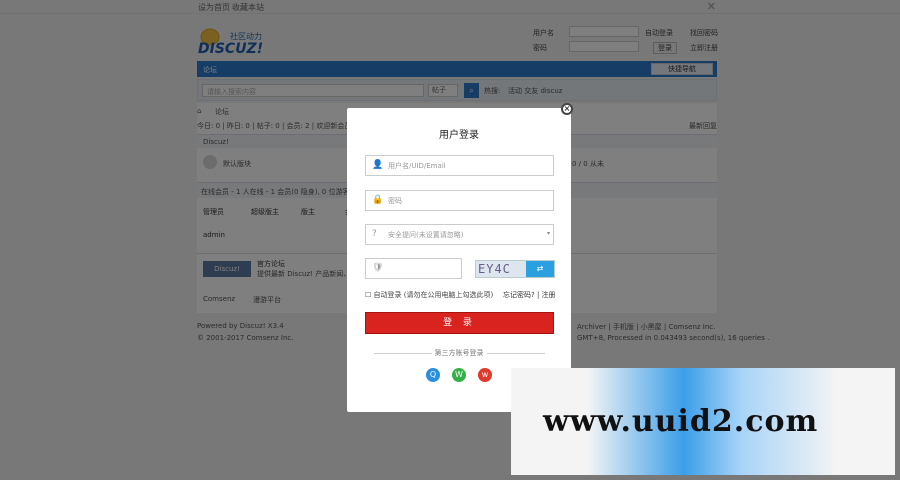 This screenshot has width=900, height=480. I want to click on captcha-refresh-icon: ⇄, so click(540, 269).